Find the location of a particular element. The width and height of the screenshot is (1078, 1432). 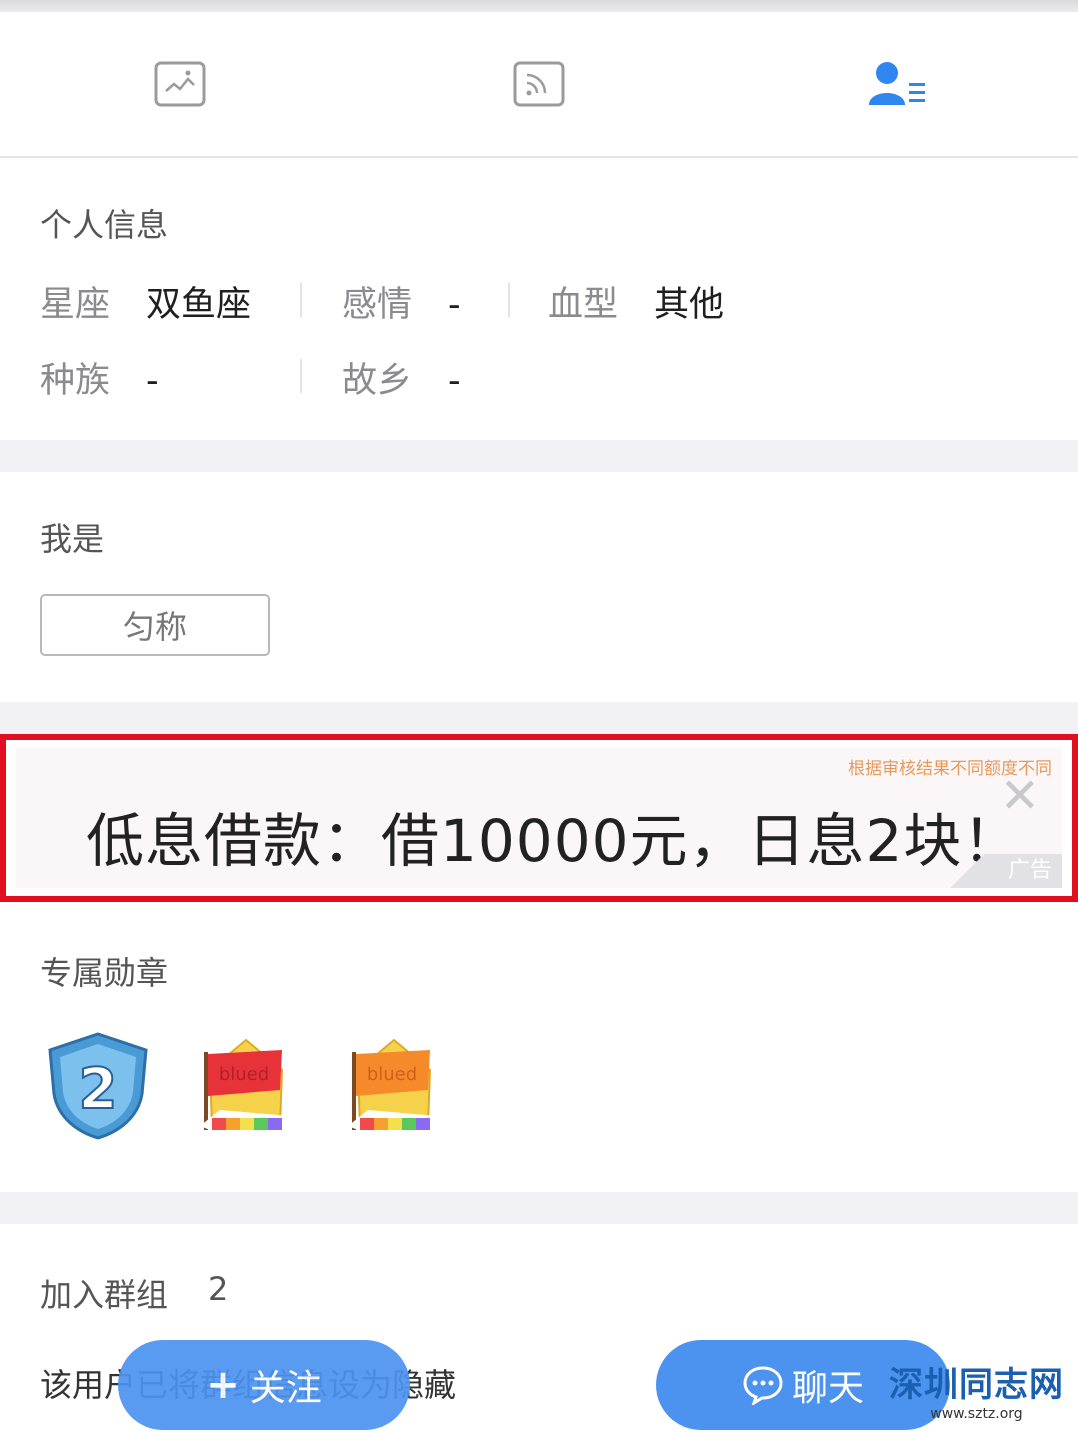

top-edge is located at coordinates (539, 6).